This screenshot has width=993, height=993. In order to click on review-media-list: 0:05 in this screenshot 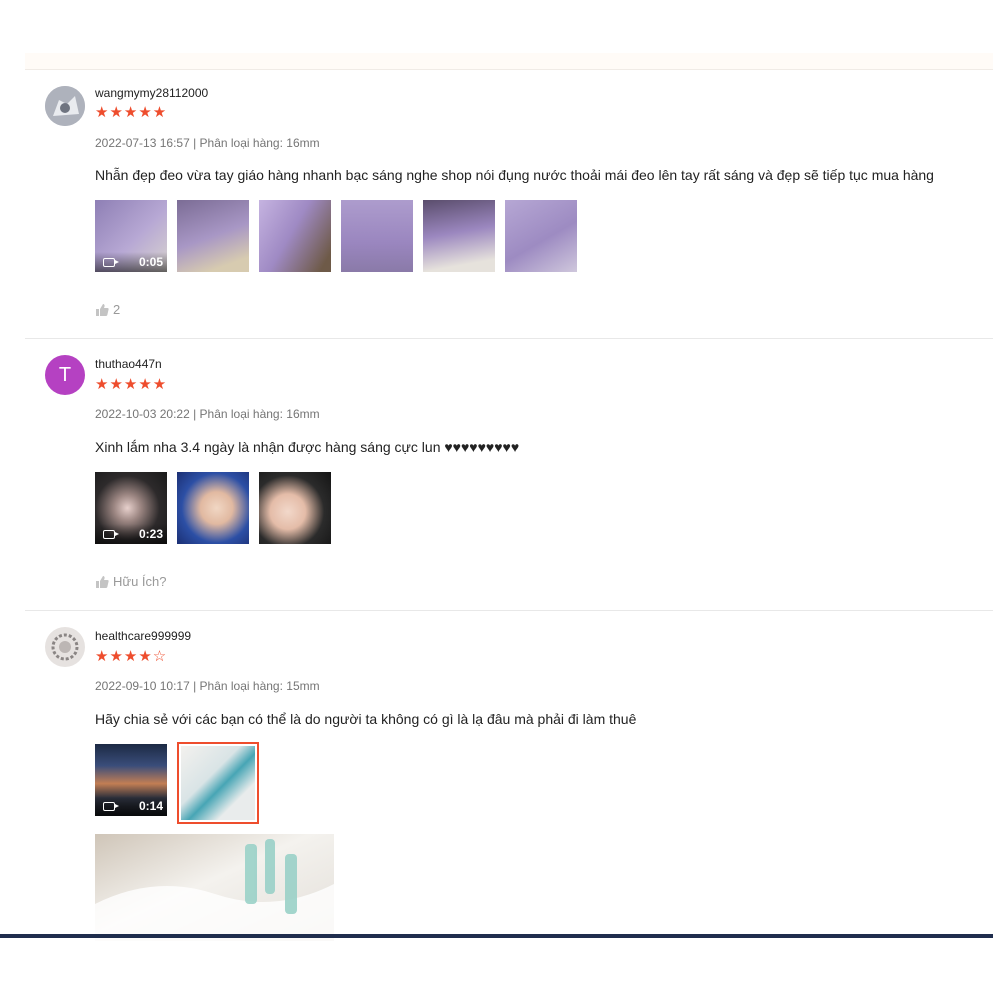, I will do `click(336, 236)`.